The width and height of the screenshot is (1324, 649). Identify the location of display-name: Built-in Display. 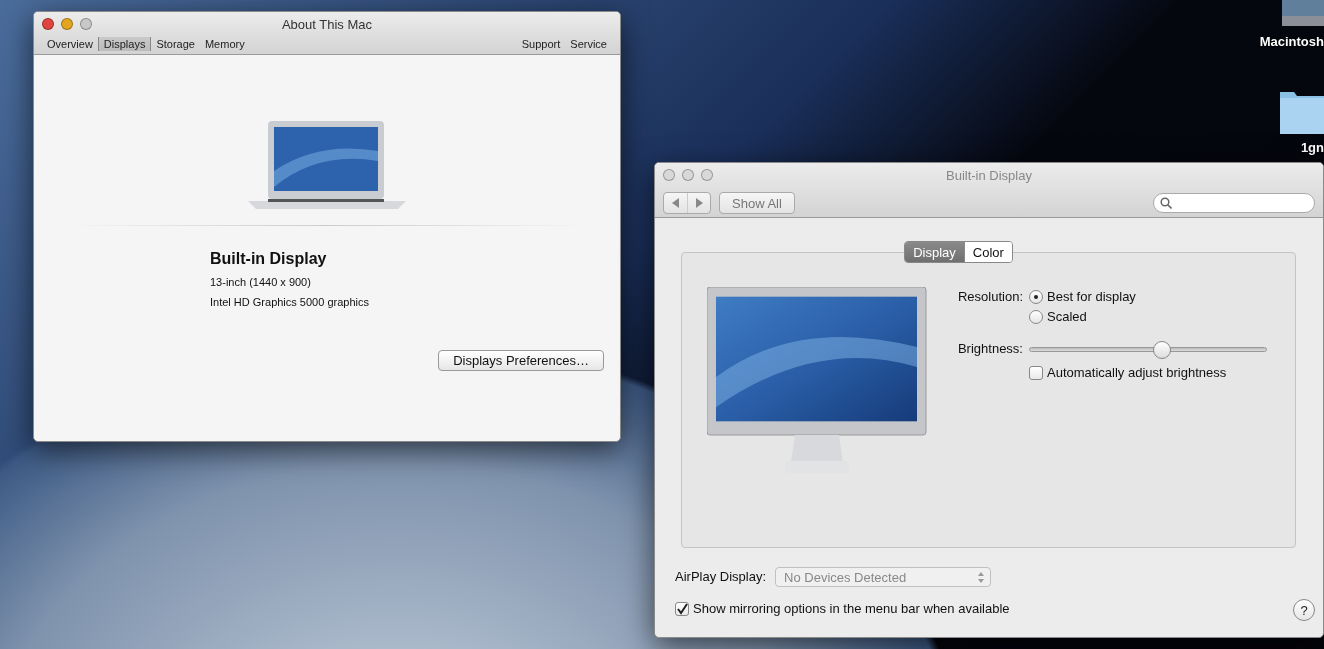
(269, 259).